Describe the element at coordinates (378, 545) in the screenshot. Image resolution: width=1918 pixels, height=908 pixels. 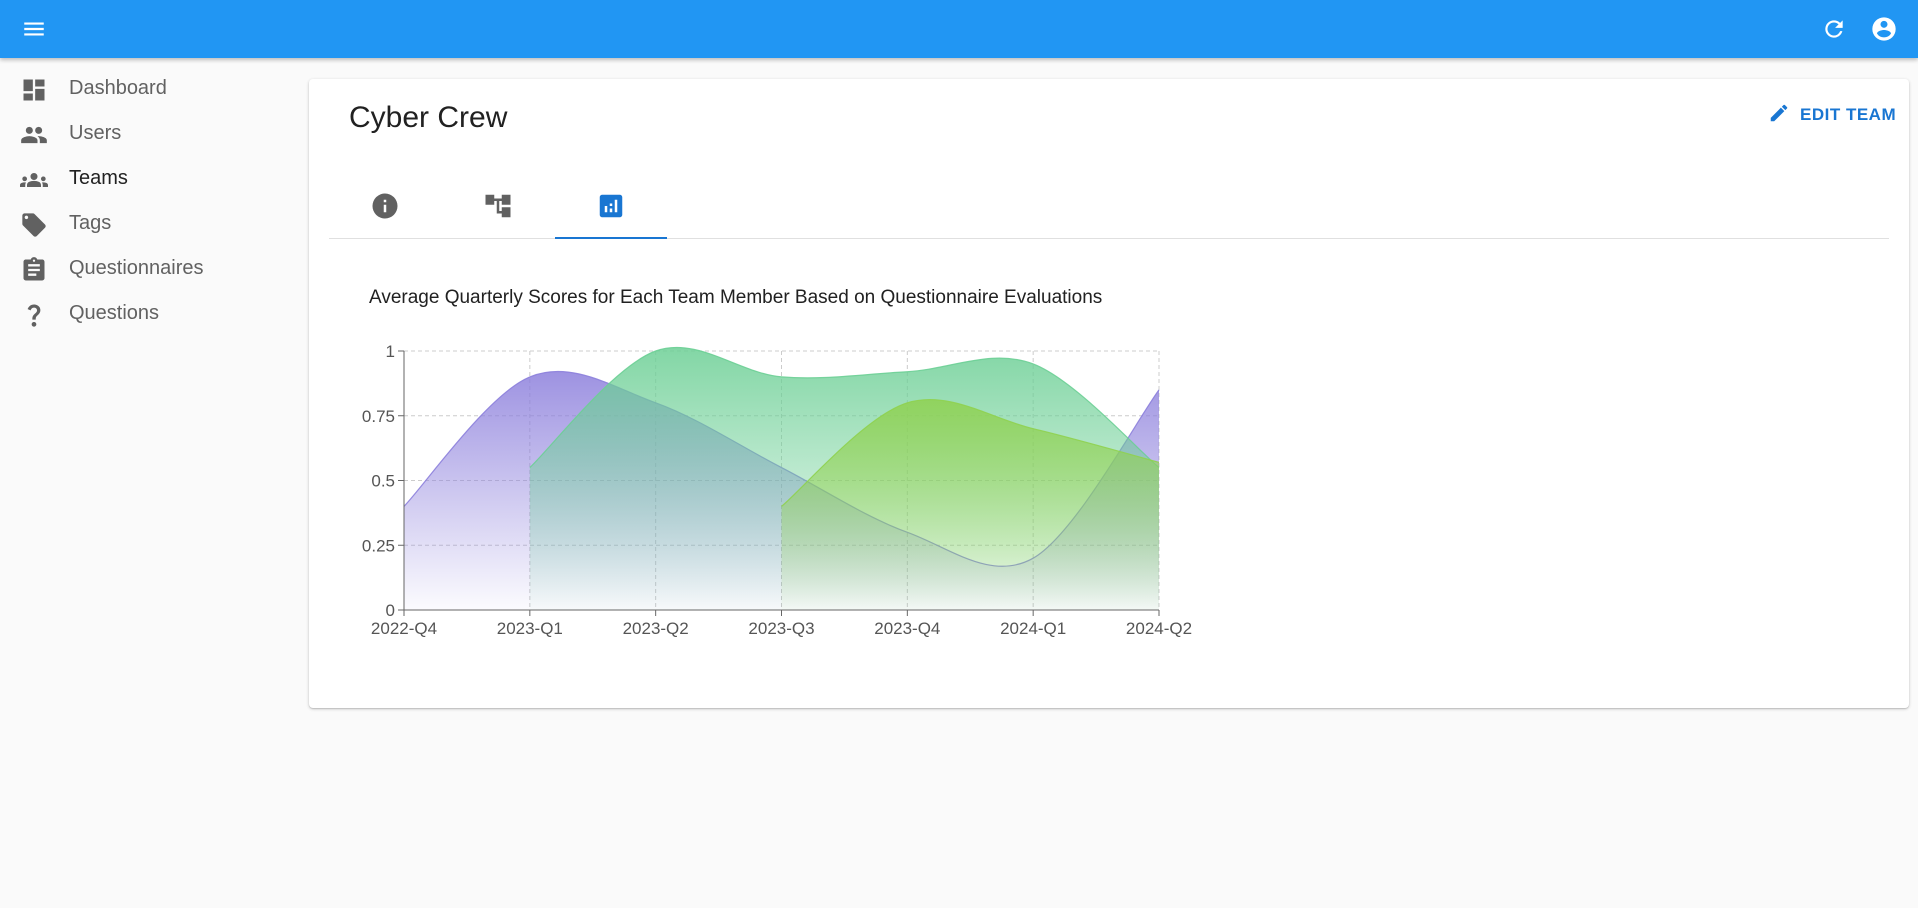
I see `y-tick-label: 0.25` at that location.